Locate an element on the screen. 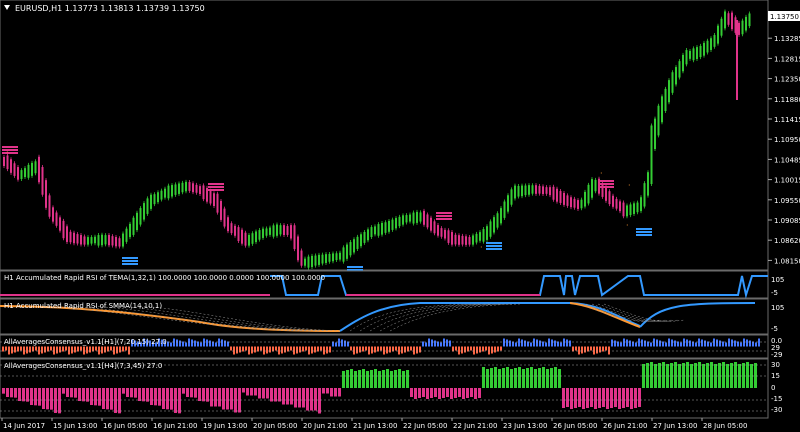 The height and width of the screenshot is (432, 800). consensus-h4-axis-2: 0 is located at coordinates (773, 388).